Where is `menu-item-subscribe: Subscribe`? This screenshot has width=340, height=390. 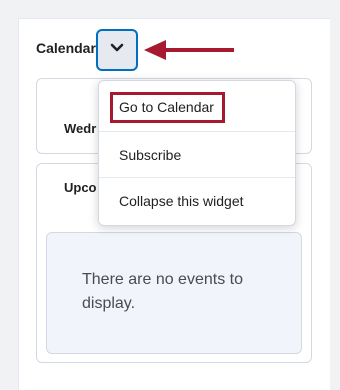
menu-item-subscribe: Subscribe is located at coordinates (197, 154).